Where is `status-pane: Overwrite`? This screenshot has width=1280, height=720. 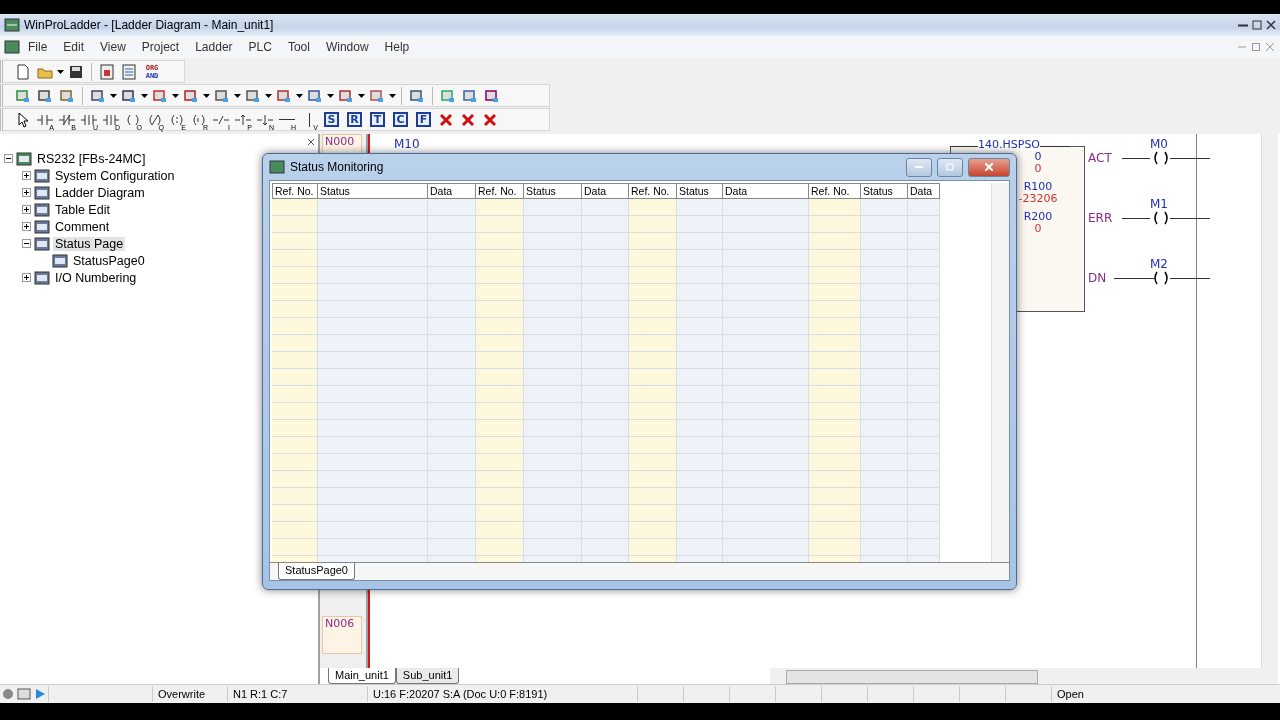 status-pane: Overwrite is located at coordinates (189, 694).